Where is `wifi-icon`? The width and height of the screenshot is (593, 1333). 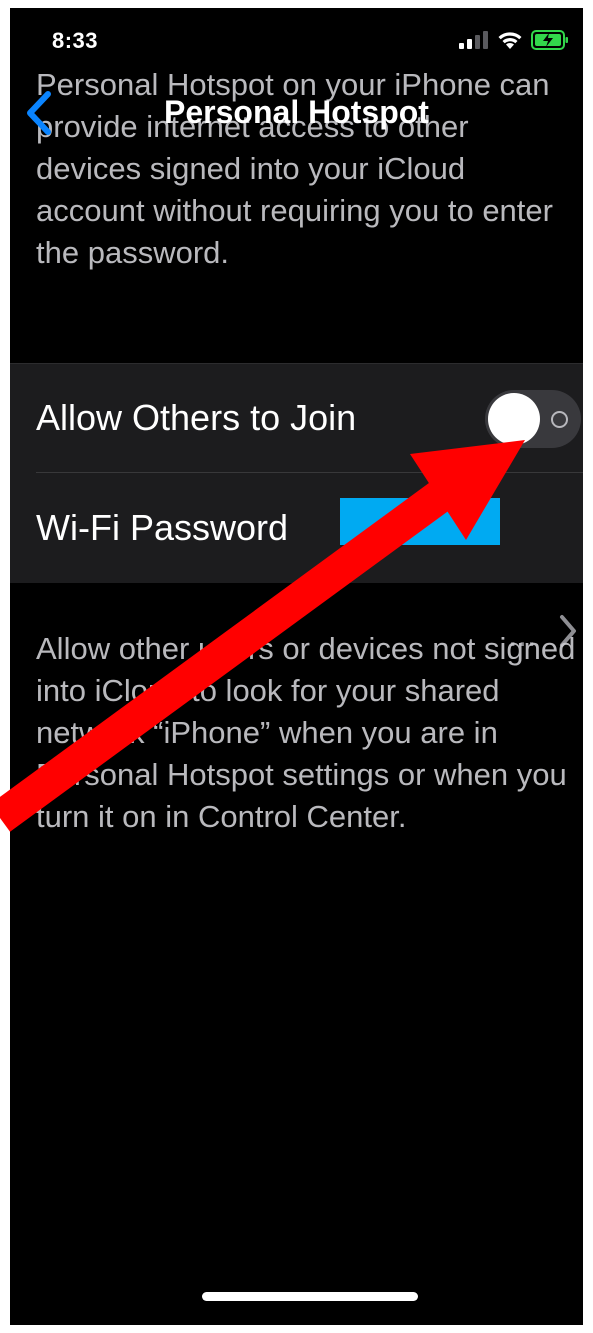 wifi-icon is located at coordinates (510, 40).